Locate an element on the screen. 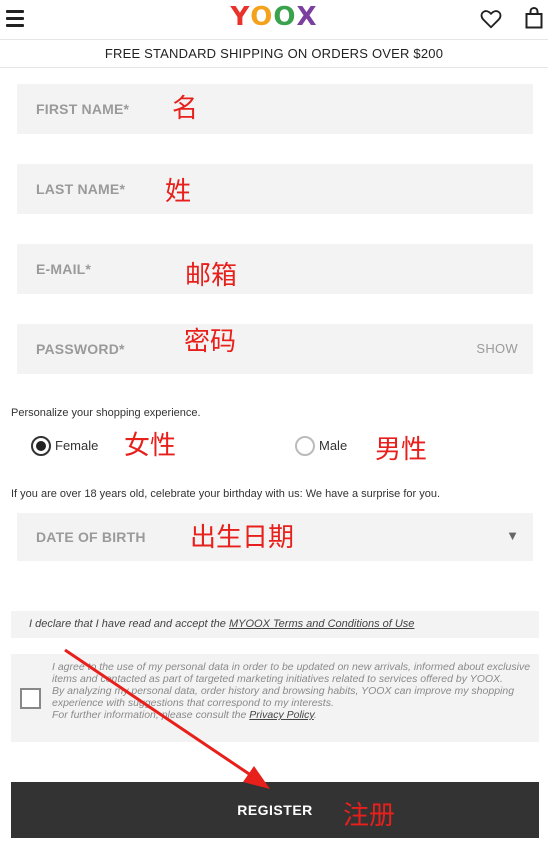  annotation-dob: 出生日期 is located at coordinates (242, 538).